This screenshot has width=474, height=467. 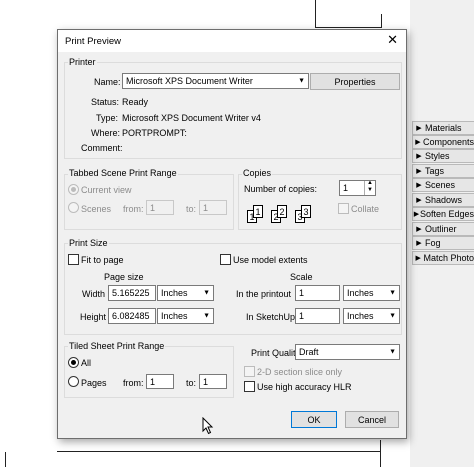 I want to click on print-size-group-label: Print Size, so click(x=88, y=243).